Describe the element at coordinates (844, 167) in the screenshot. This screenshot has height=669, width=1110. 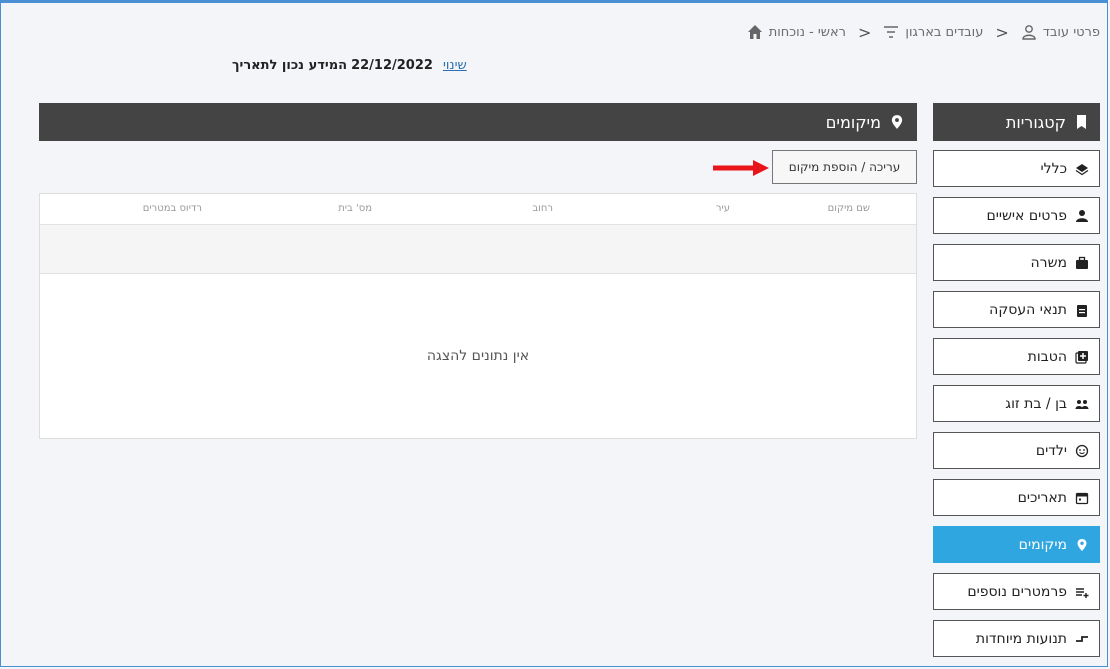
I see `edit-add-location-button: עריכה / הוספת מיקום` at that location.